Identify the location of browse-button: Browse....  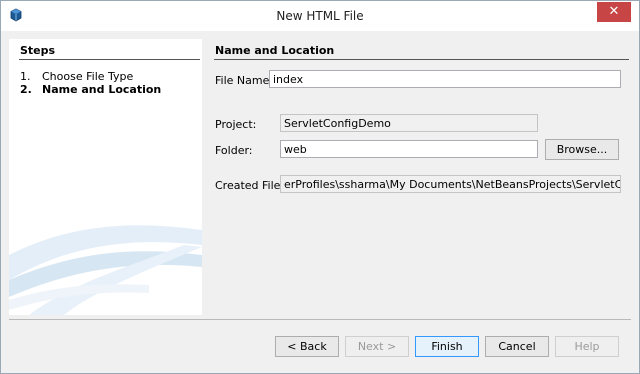
(582, 149).